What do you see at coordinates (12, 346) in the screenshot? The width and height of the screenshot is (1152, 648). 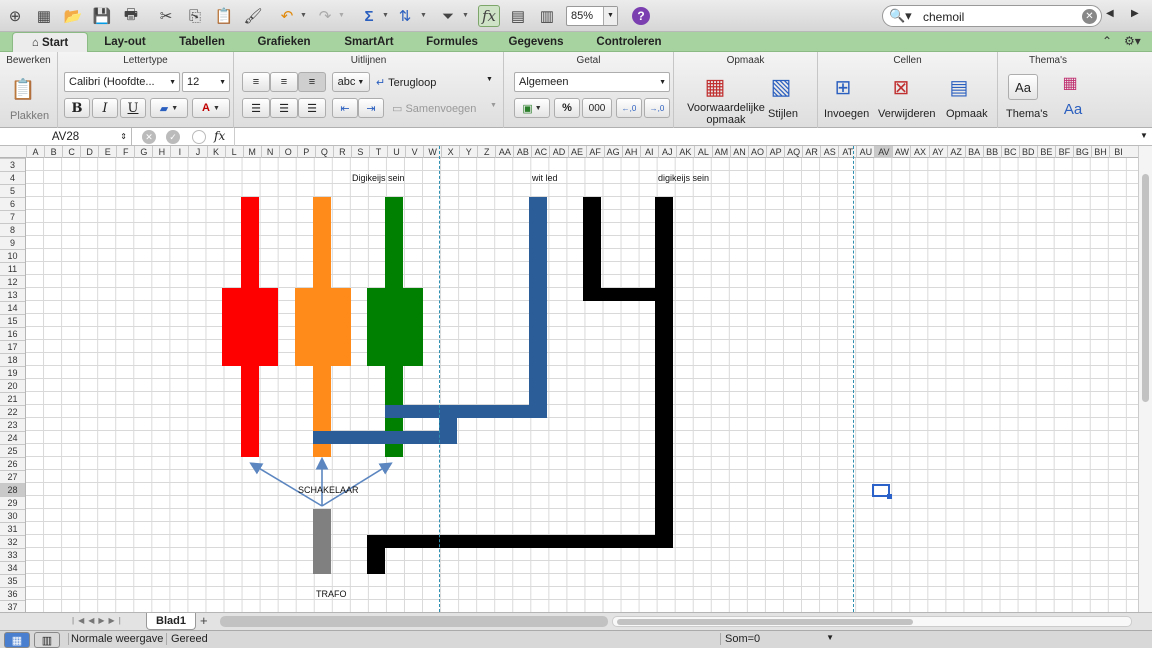 I see `row-header: 17` at bounding box center [12, 346].